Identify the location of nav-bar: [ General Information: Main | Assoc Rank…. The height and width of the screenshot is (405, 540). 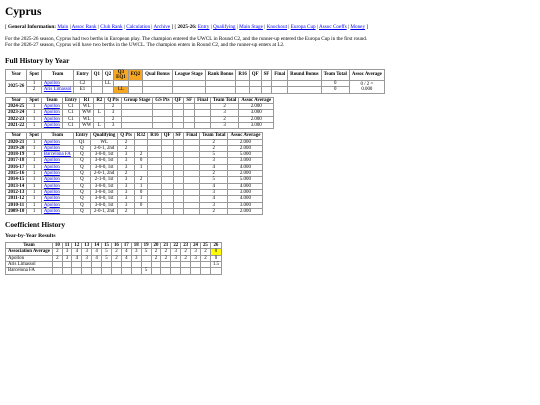
(187, 27).